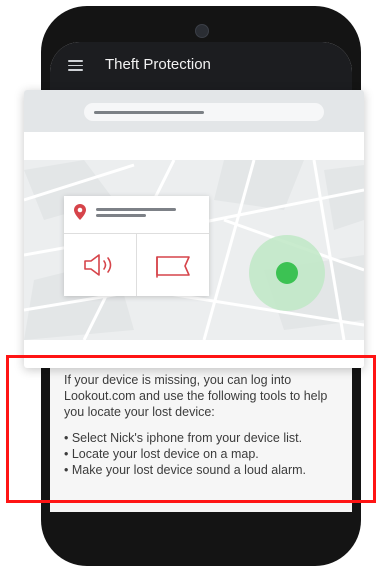  Describe the element at coordinates (173, 266) in the screenshot. I see `message-flag-icon` at that location.